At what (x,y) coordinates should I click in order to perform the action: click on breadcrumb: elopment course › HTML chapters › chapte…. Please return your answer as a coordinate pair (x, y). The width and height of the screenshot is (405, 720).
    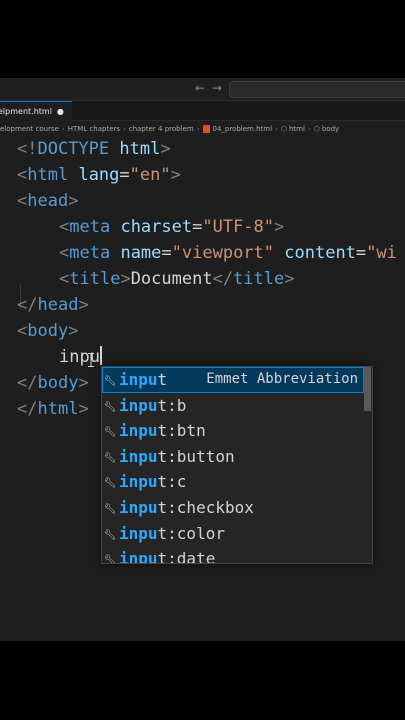
    Looking at the image, I should click on (202, 129).